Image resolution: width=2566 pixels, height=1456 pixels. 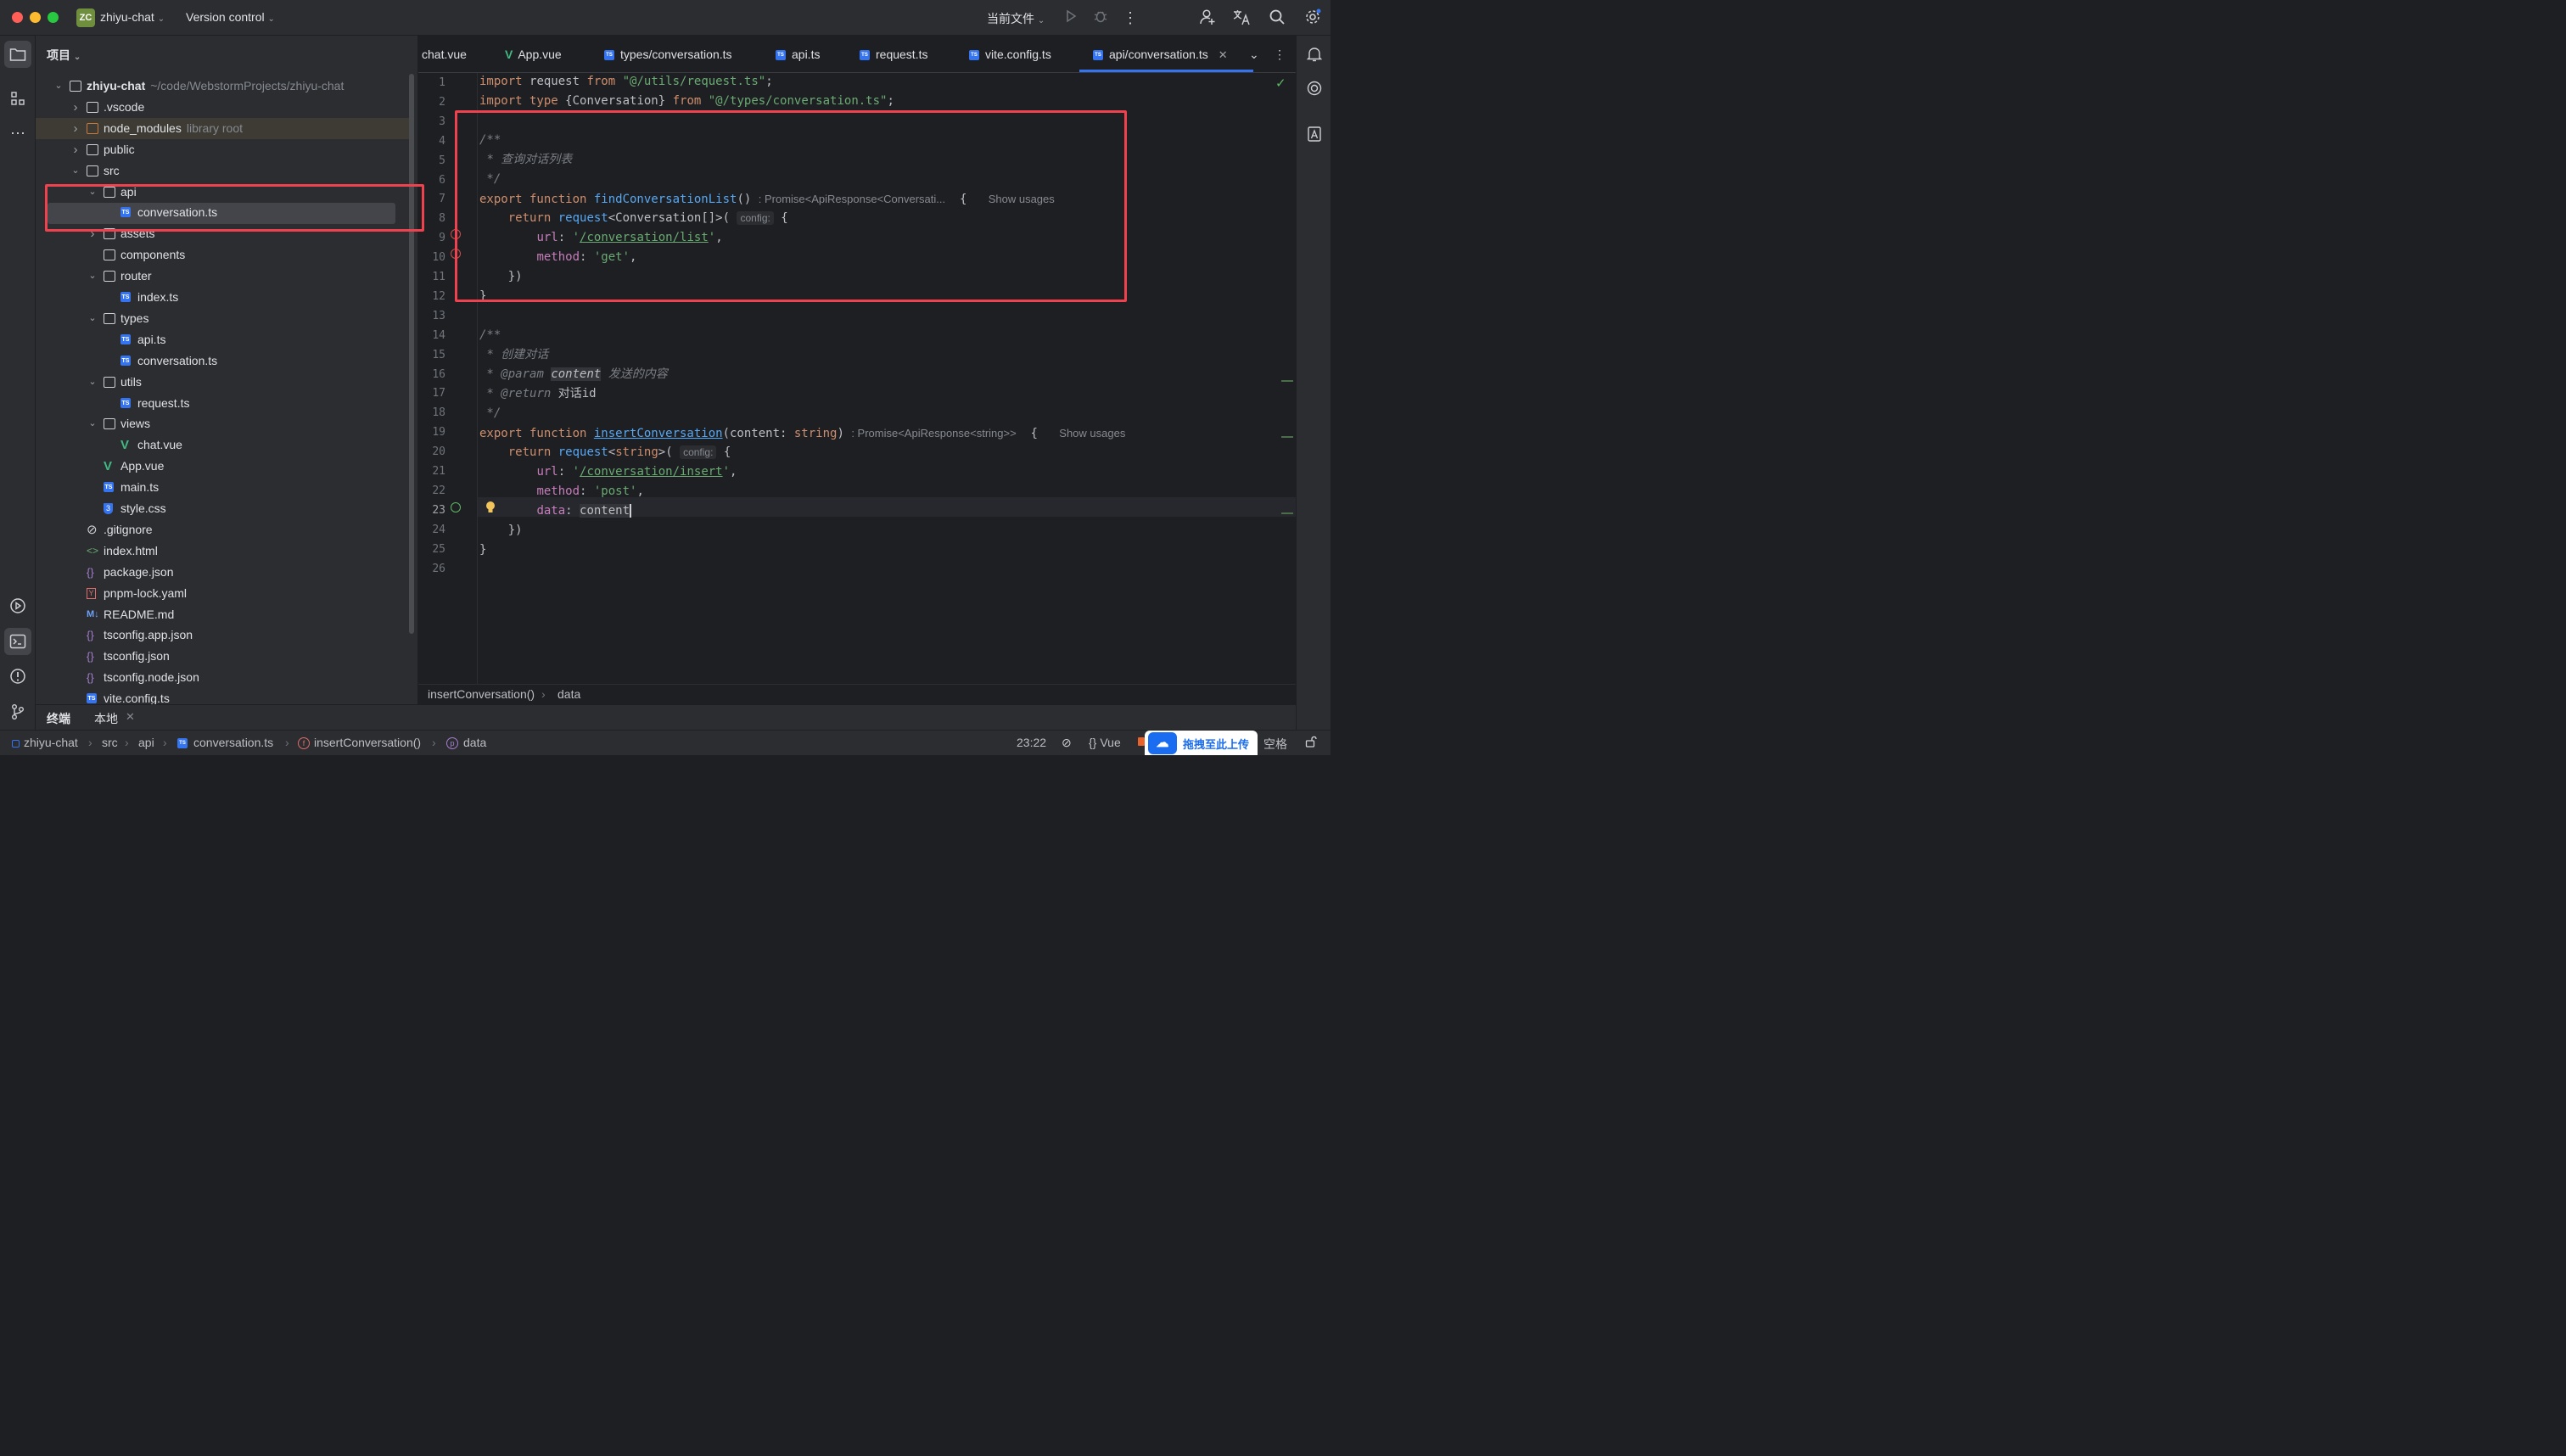 I want to click on structure-icon, so click(x=17, y=99).